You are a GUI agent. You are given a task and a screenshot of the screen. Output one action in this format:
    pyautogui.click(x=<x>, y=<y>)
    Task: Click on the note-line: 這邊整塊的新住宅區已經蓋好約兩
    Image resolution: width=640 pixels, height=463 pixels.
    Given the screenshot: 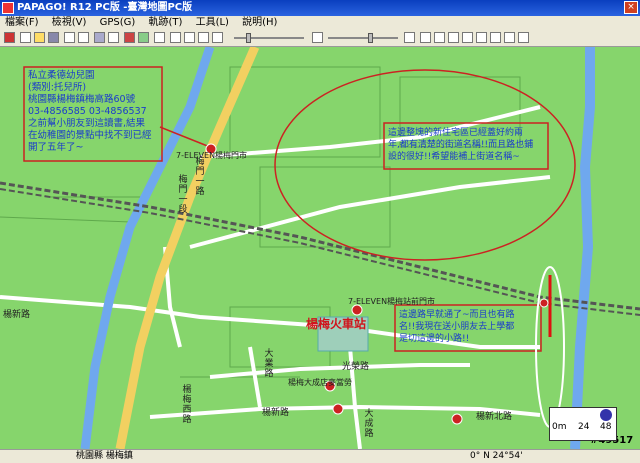 What is the action you would take?
    pyautogui.click(x=456, y=133)
    